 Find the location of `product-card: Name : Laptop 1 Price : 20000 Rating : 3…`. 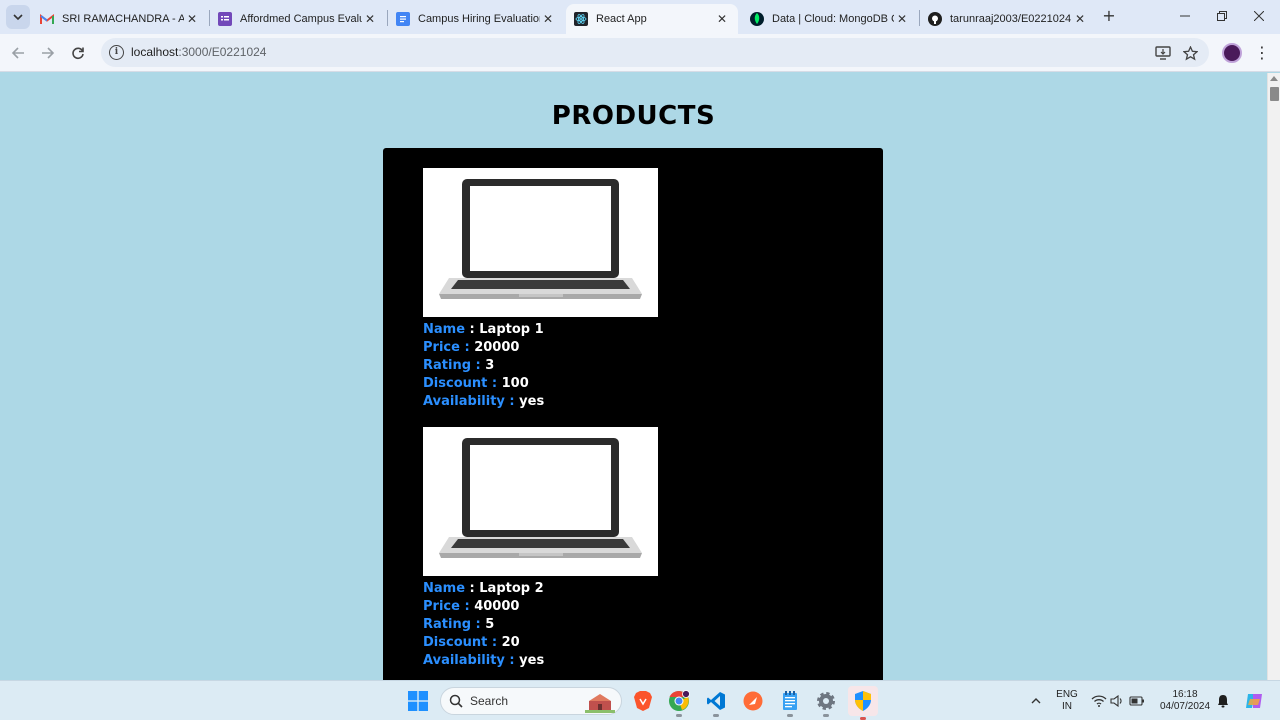

product-card: Name : Laptop 1 Price : 20000 Rating : 3… is located at coordinates (573, 289).